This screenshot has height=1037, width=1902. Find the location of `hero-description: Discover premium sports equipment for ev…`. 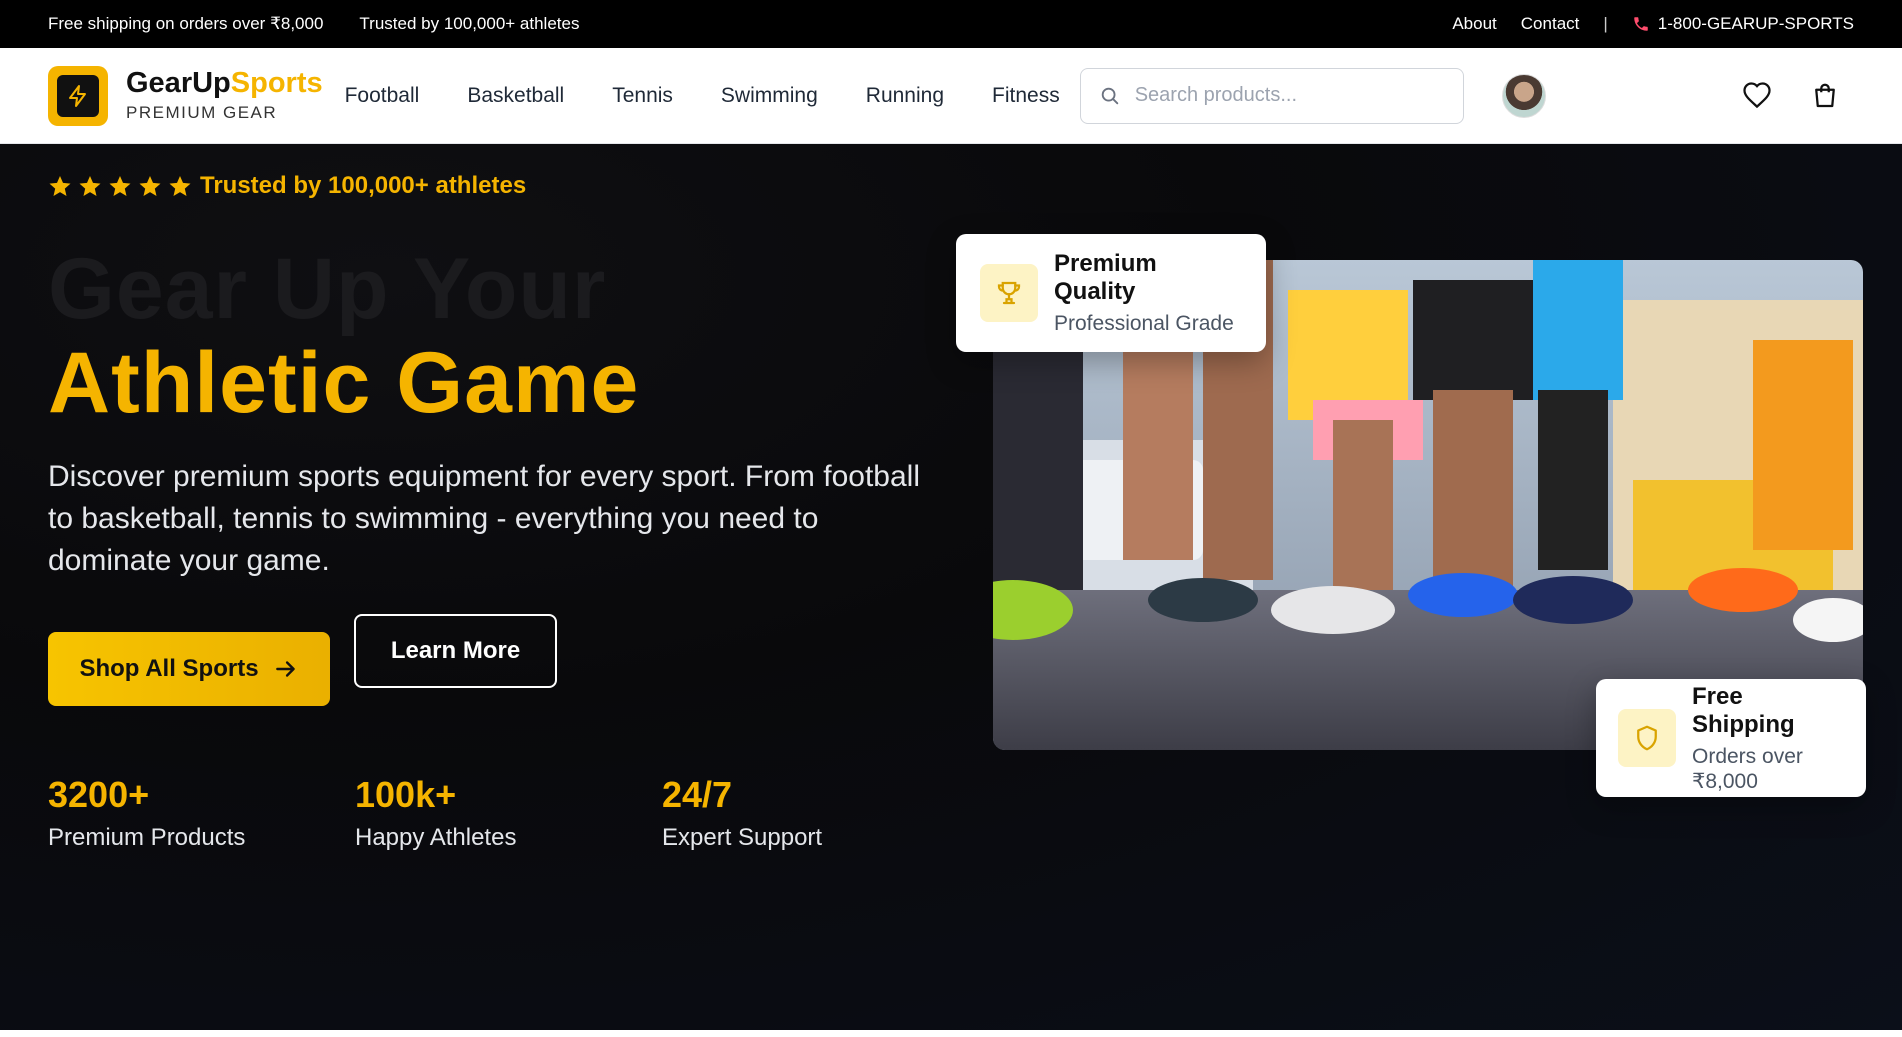

hero-description: Discover premium sports equipment for ev… is located at coordinates (484, 518).